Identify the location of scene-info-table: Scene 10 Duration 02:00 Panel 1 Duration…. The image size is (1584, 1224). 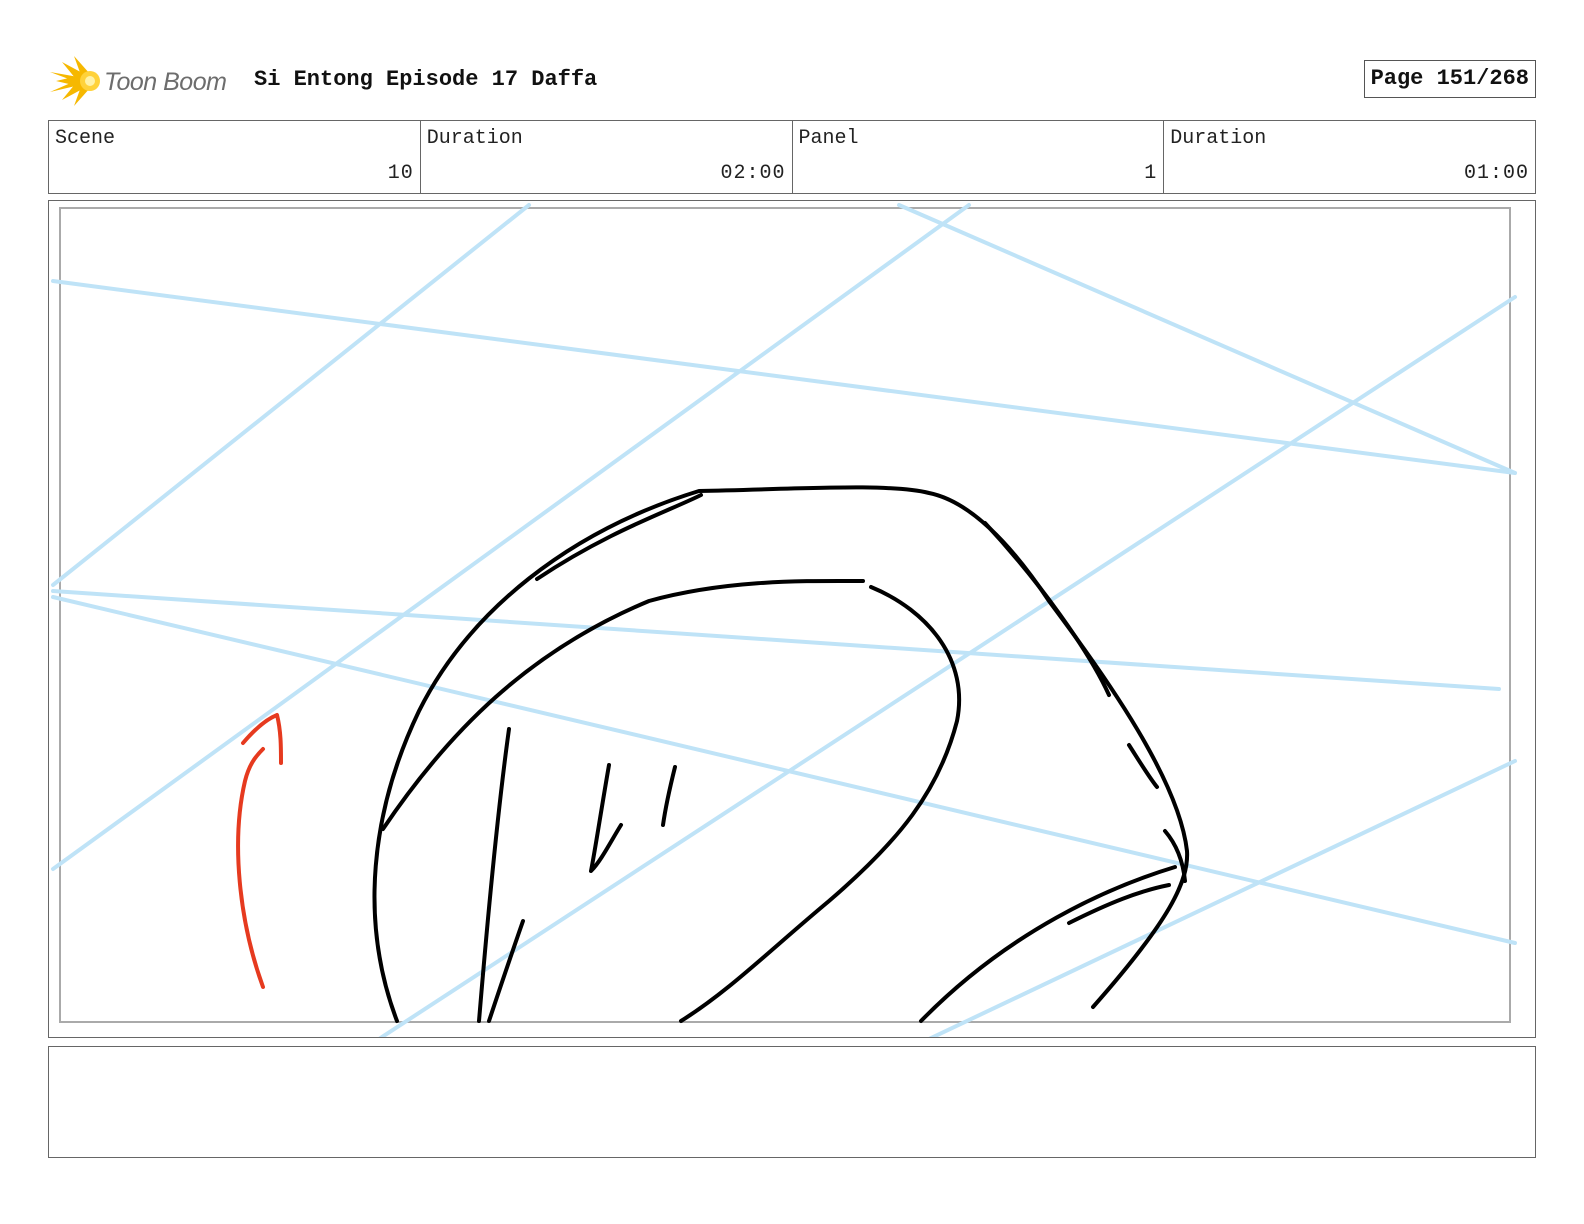
(792, 157).